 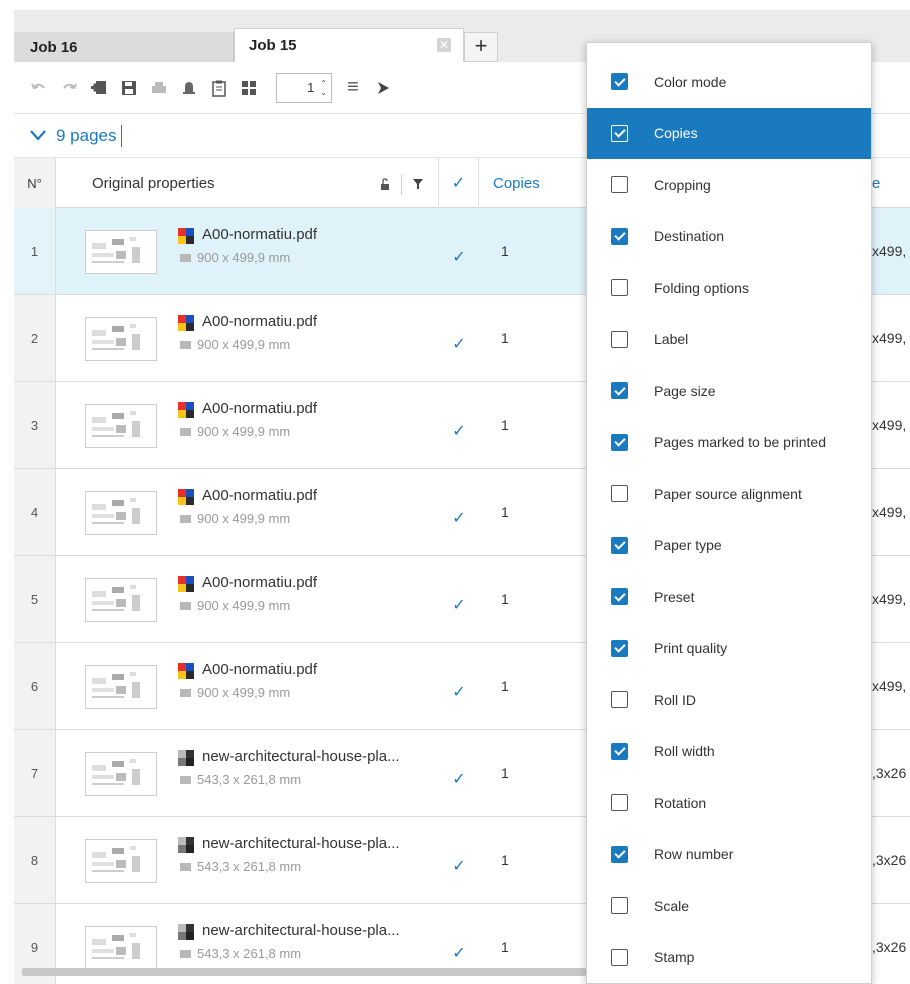 What do you see at coordinates (124, 47) in the screenshot?
I see `tab-job-16: Job 16` at bounding box center [124, 47].